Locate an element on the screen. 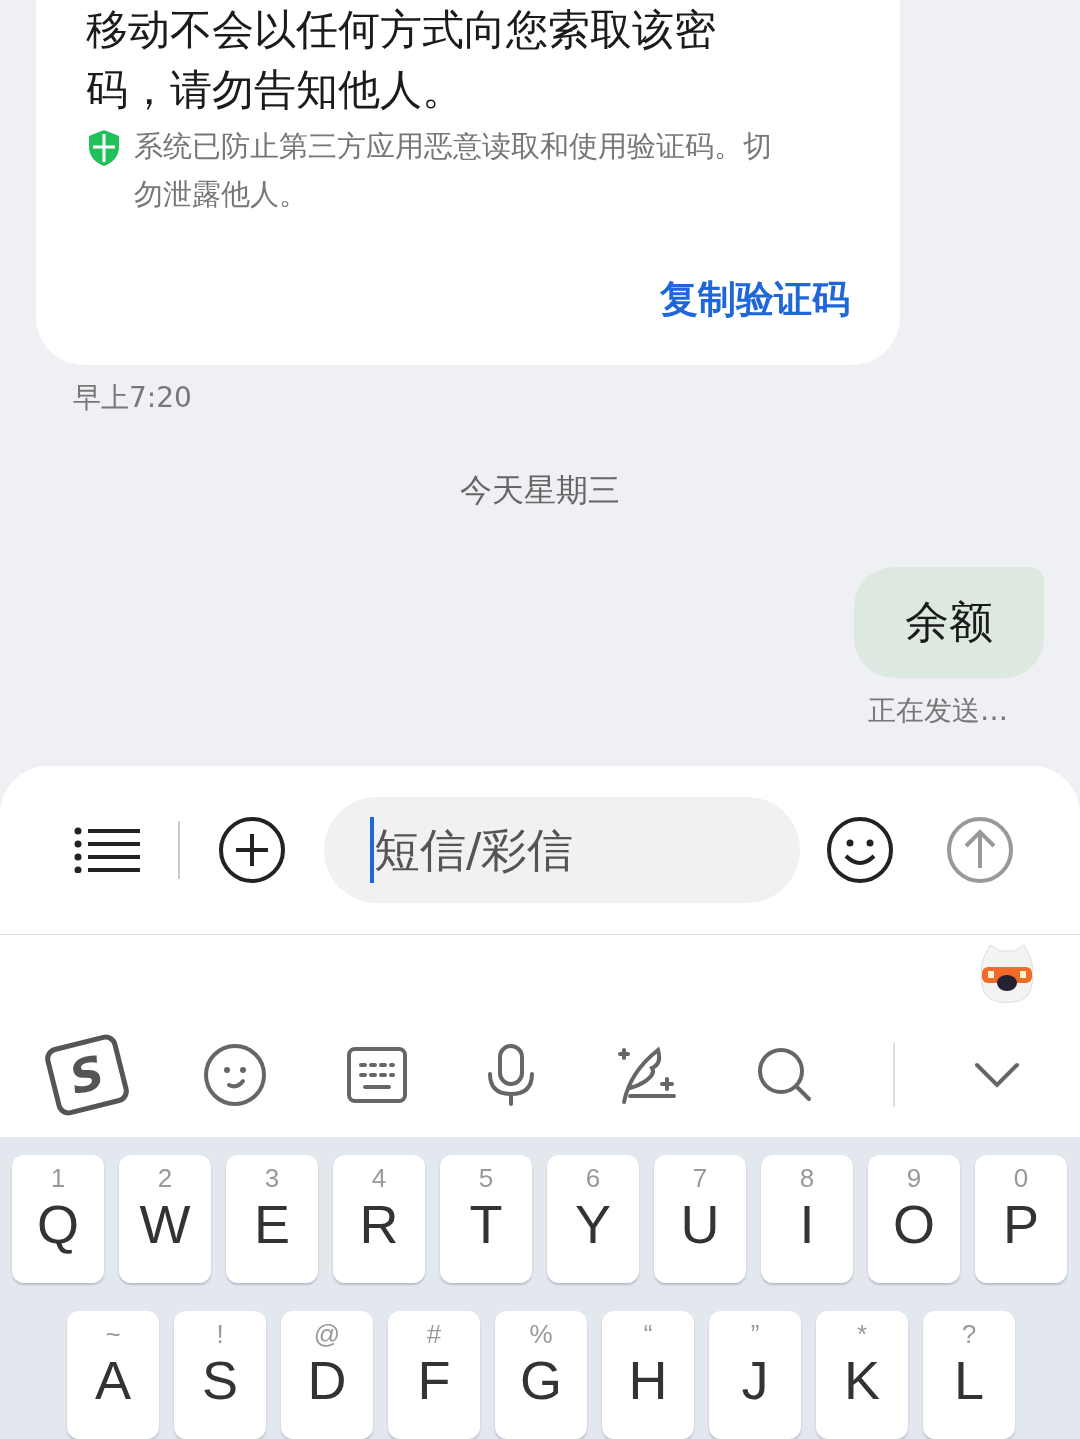  mascot-icon is located at coordinates (1007, 974).